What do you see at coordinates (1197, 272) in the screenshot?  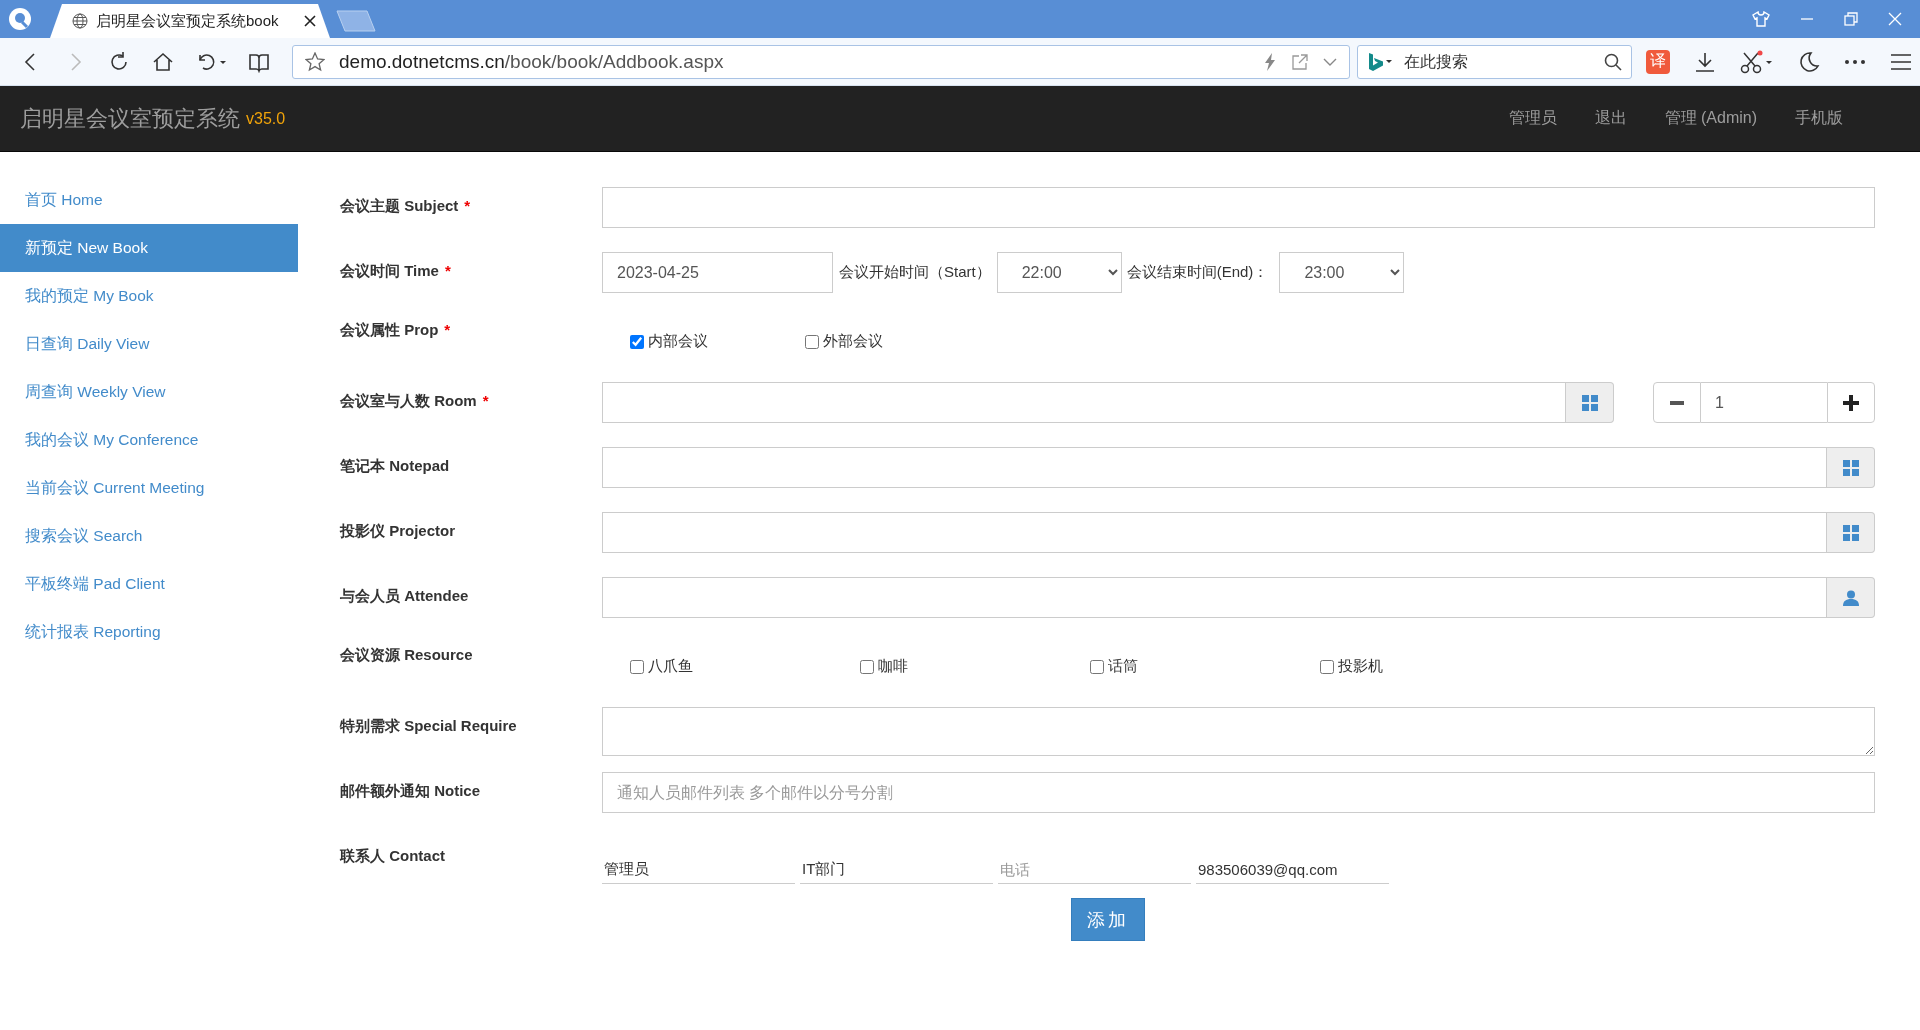 I see `end-time-label: 会议结束时间(End)：` at bounding box center [1197, 272].